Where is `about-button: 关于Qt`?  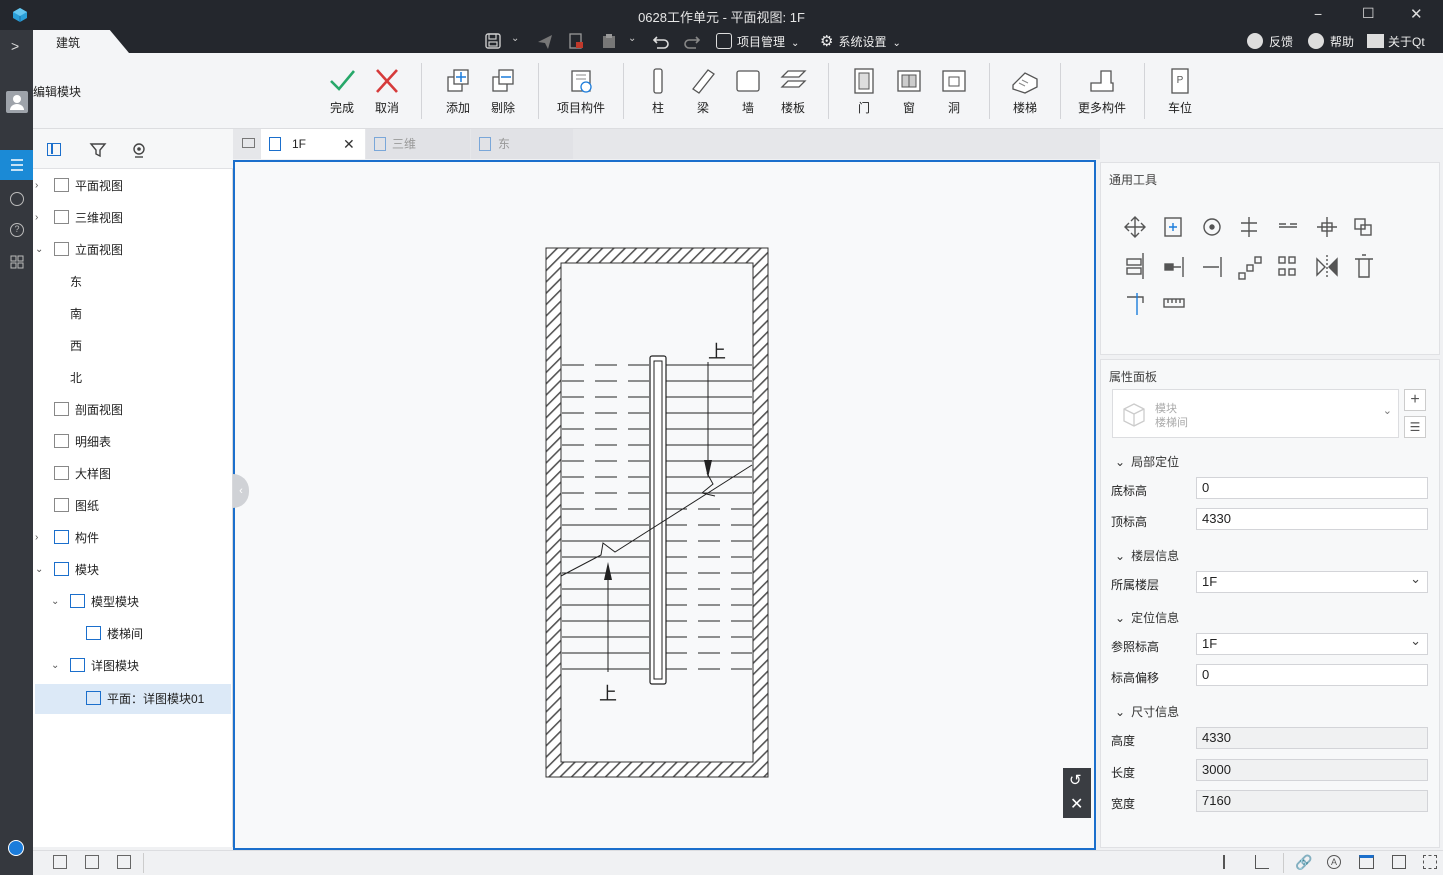 about-button: 关于Qt is located at coordinates (1396, 42).